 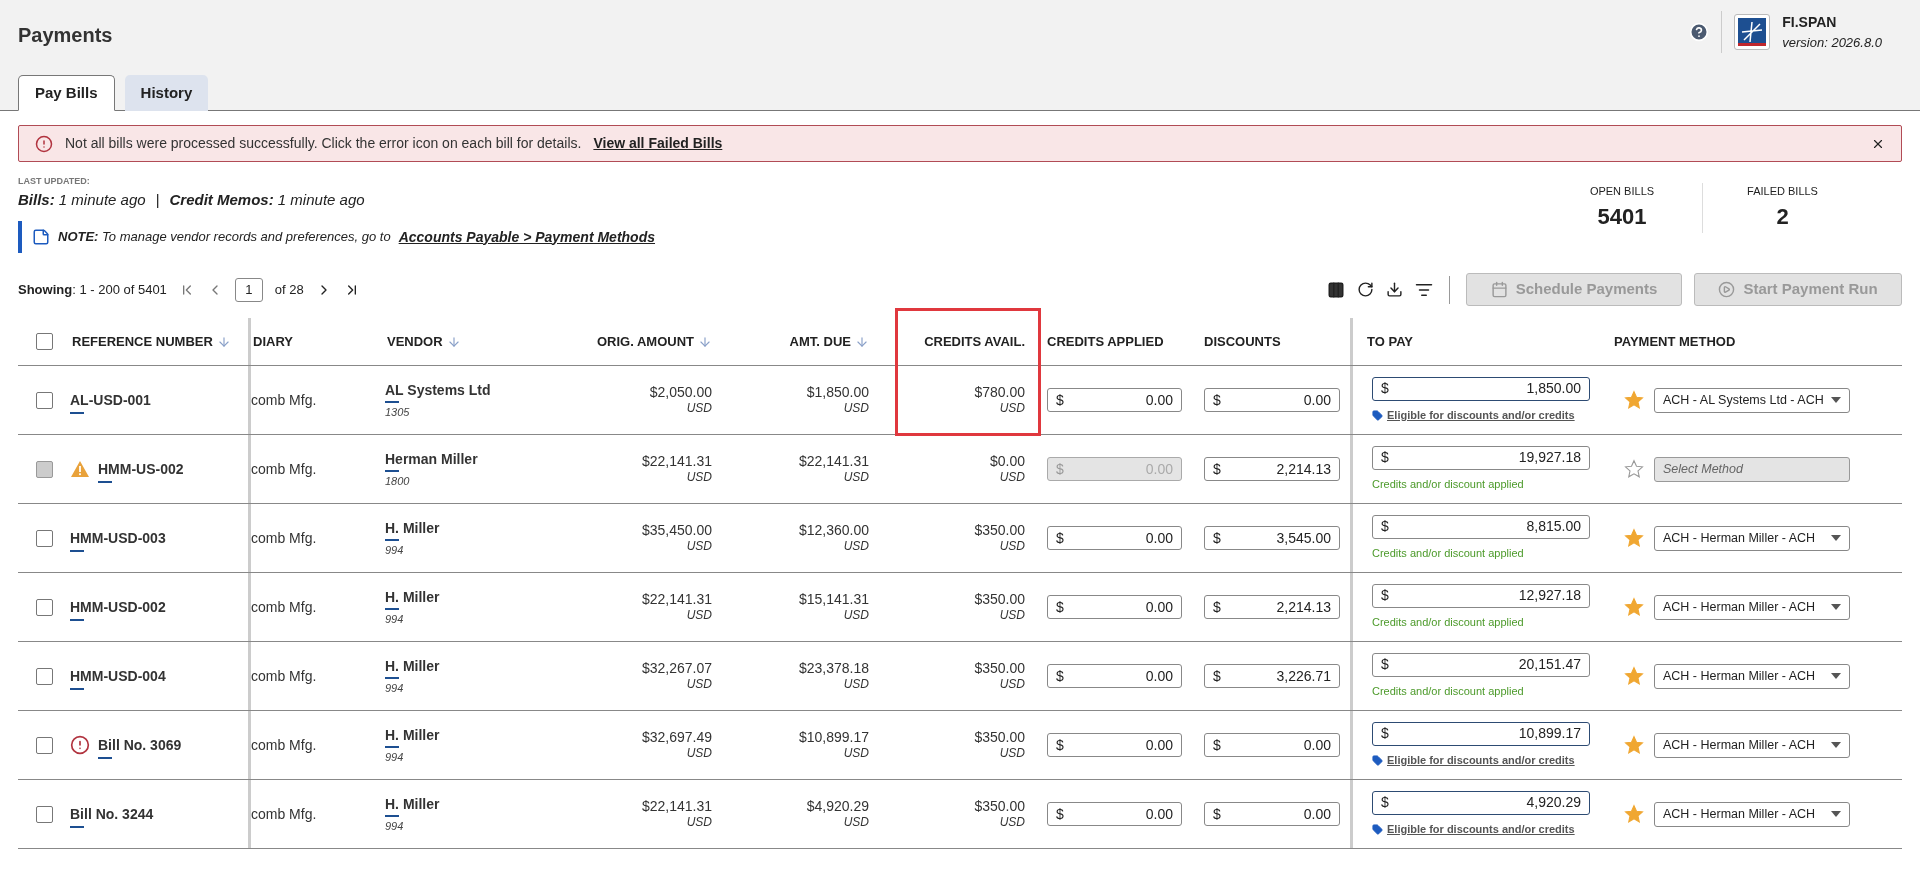 What do you see at coordinates (1336, 289) in the screenshot?
I see `columns-icon` at bounding box center [1336, 289].